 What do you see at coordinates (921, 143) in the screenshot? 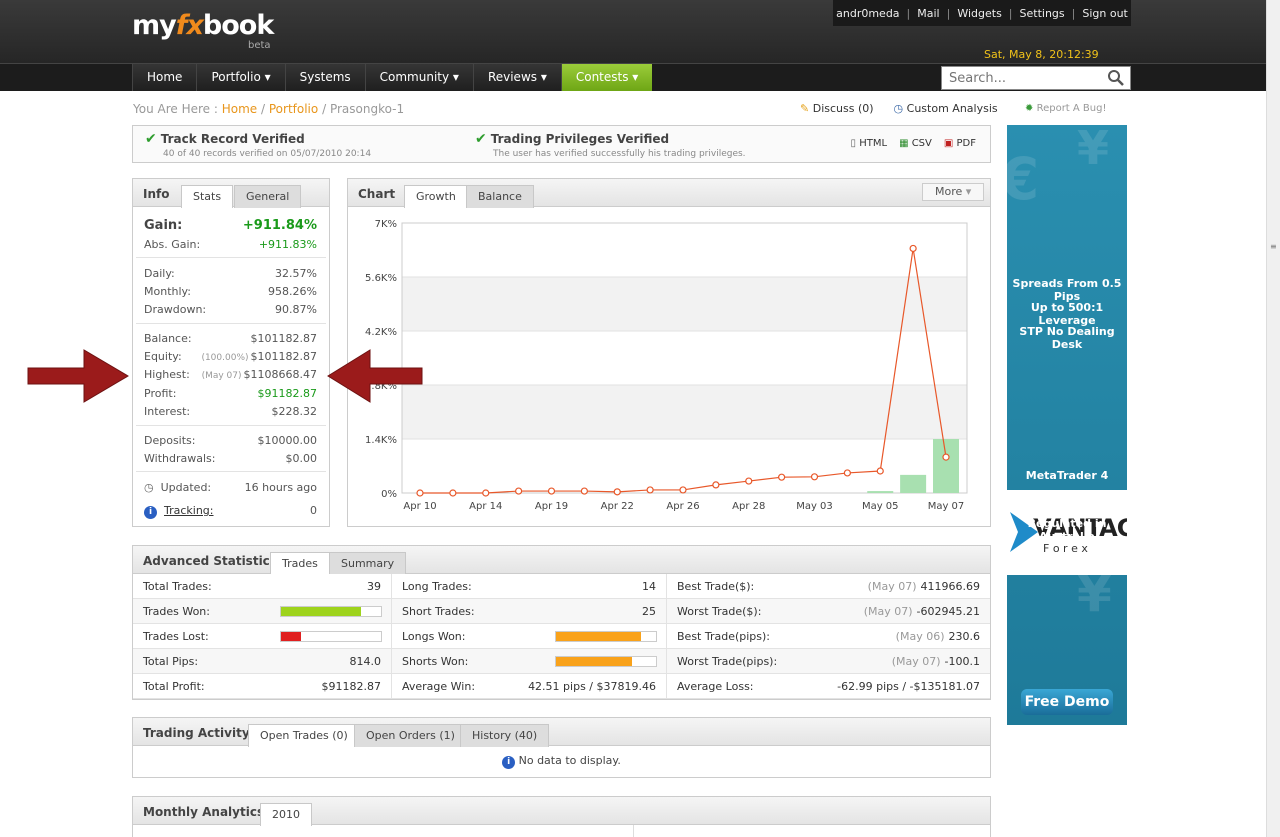
I see `export-csv-label: CSV` at bounding box center [921, 143].